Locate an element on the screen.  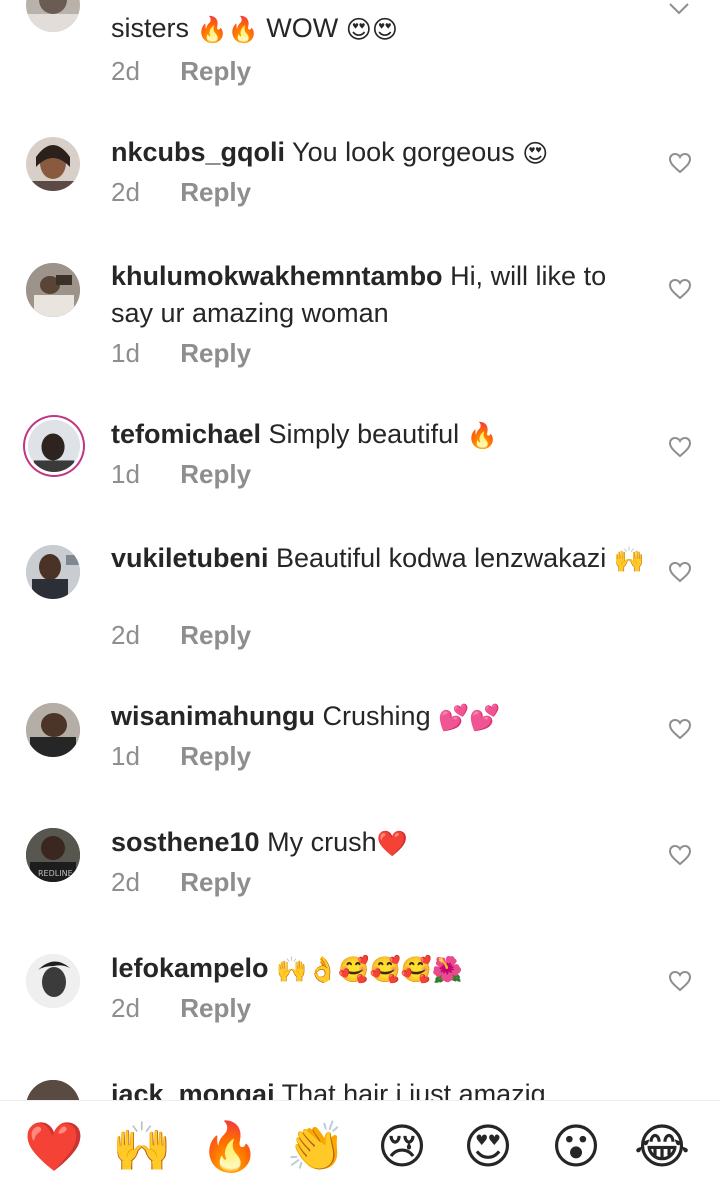
heart-eyes-emoji: 😍 is located at coordinates (535, 154).